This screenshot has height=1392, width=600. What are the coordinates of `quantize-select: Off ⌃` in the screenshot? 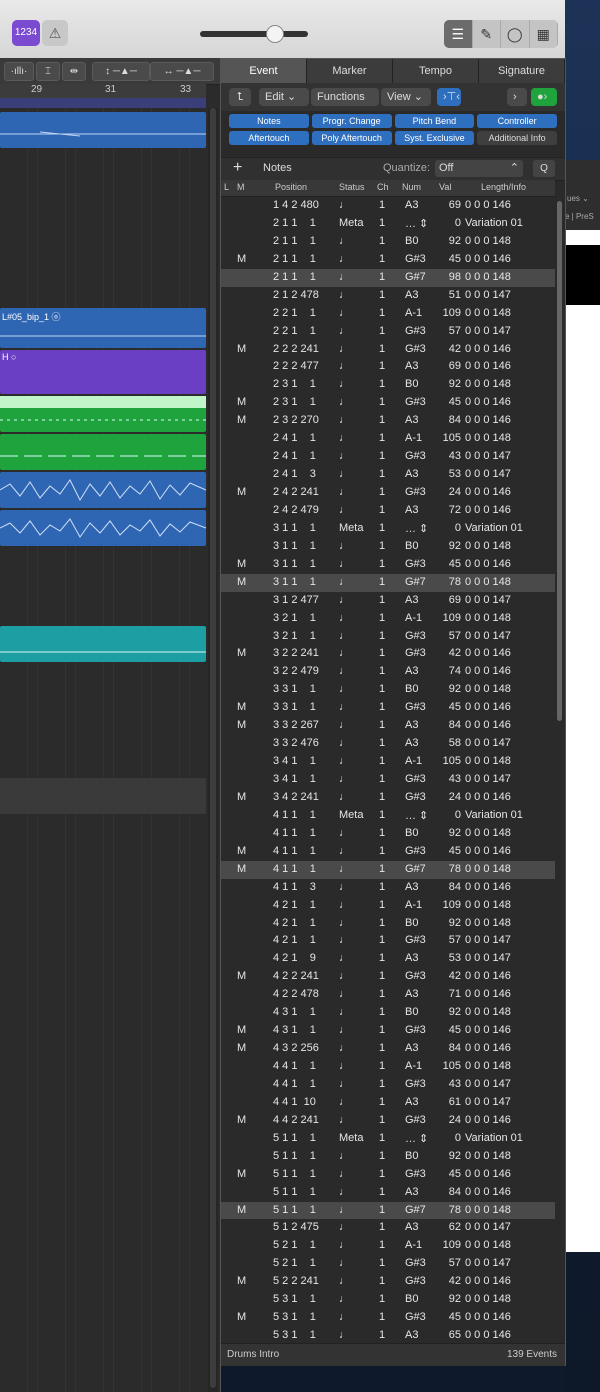 It's located at (479, 168).